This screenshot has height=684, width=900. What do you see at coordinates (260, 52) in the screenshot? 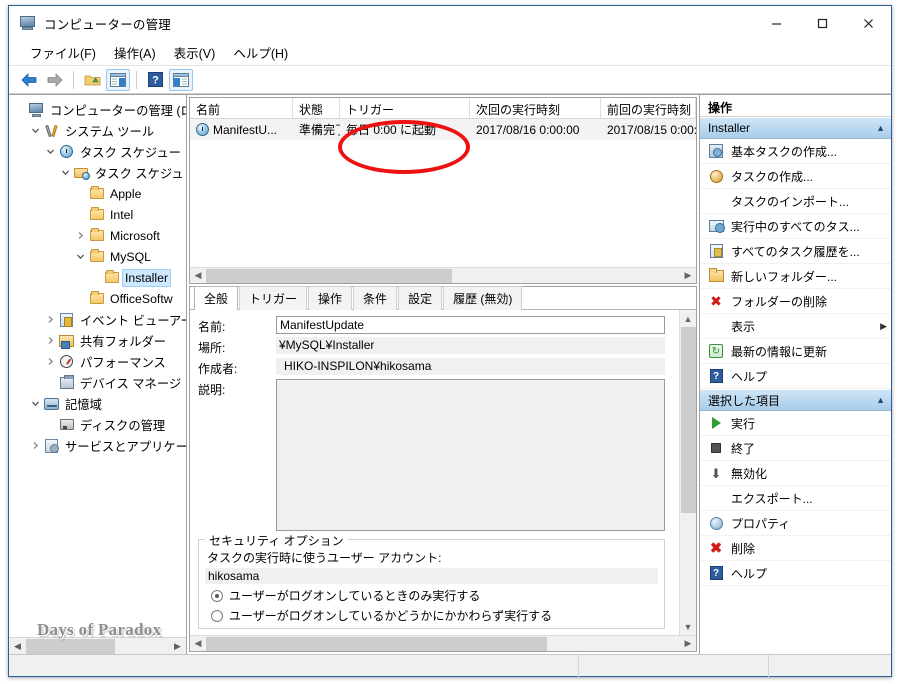
I see `menu-help: ヘルプ(H)` at bounding box center [260, 52].